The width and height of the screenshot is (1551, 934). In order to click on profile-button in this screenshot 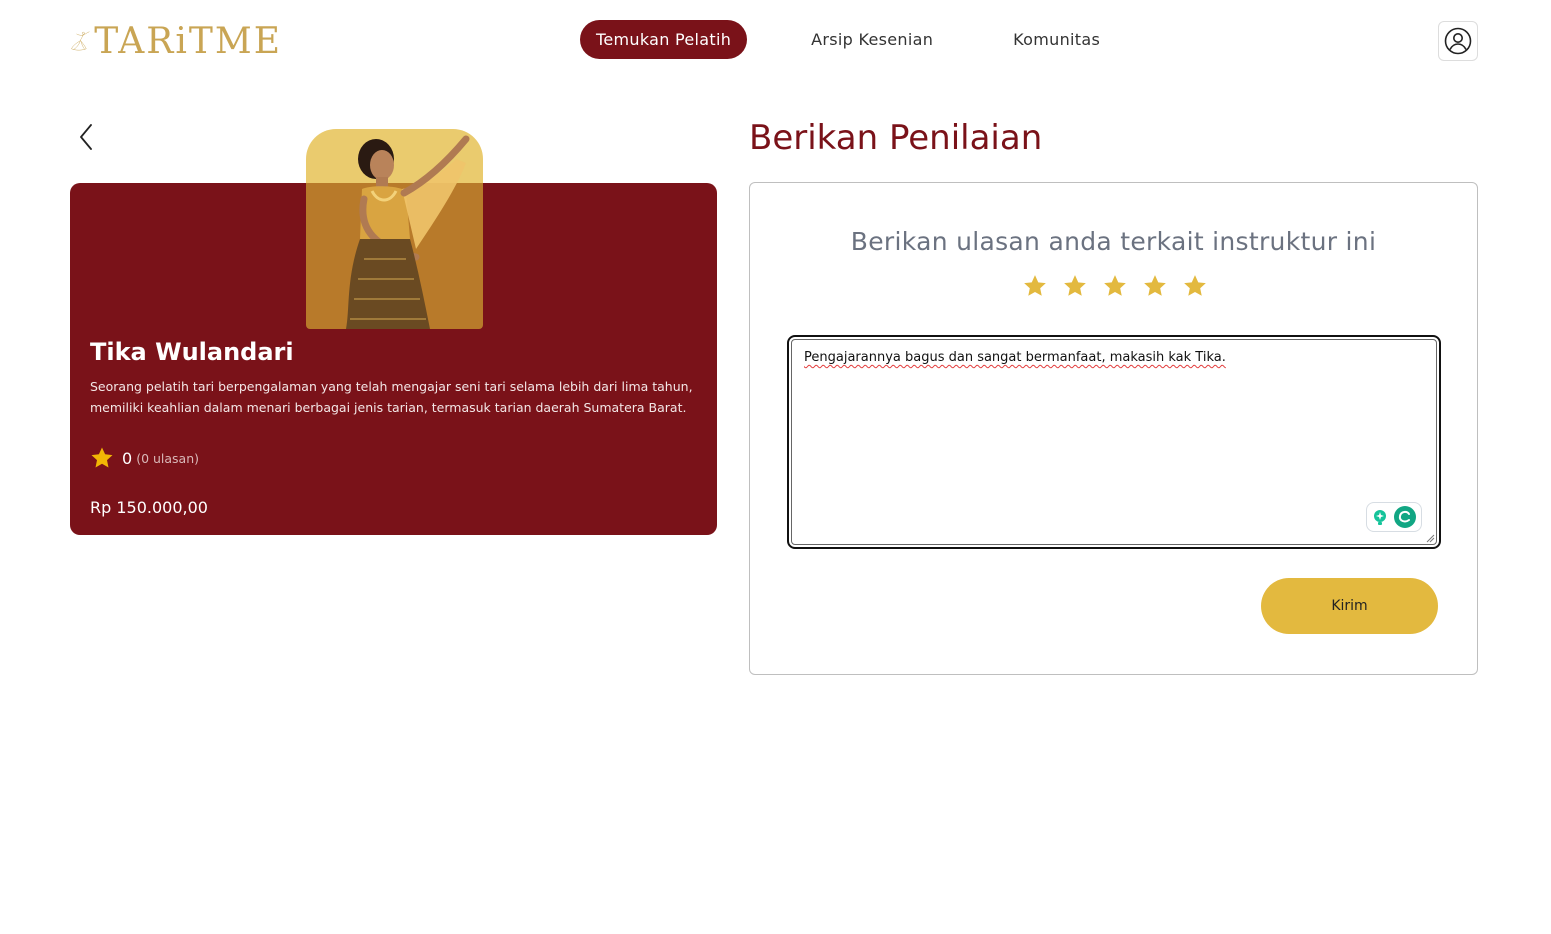, I will do `click(1458, 41)`.